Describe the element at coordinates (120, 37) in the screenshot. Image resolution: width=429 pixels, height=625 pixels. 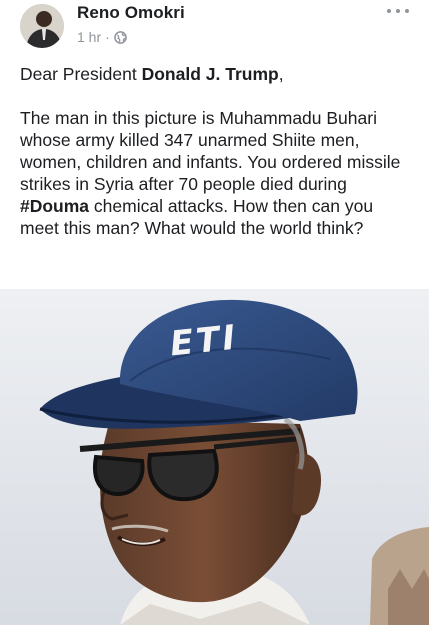
I see `globe-icon` at that location.